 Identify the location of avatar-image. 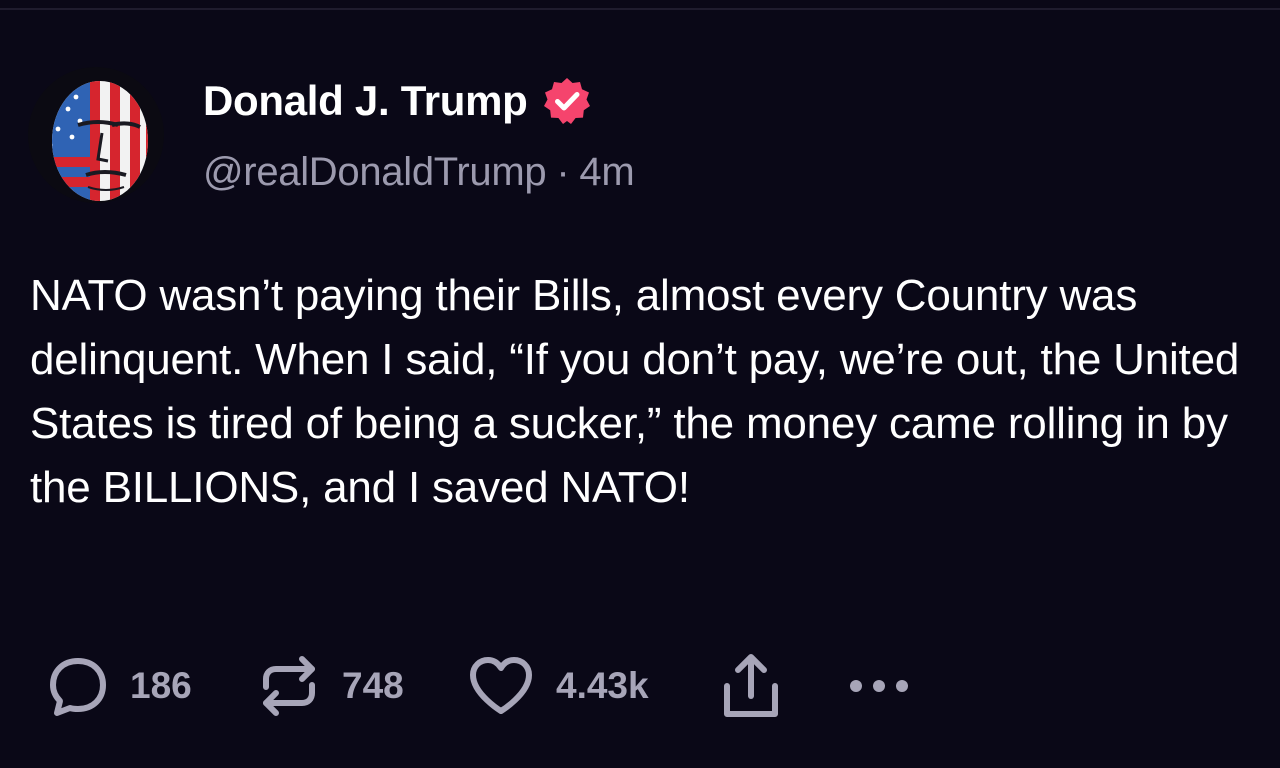
(96, 135).